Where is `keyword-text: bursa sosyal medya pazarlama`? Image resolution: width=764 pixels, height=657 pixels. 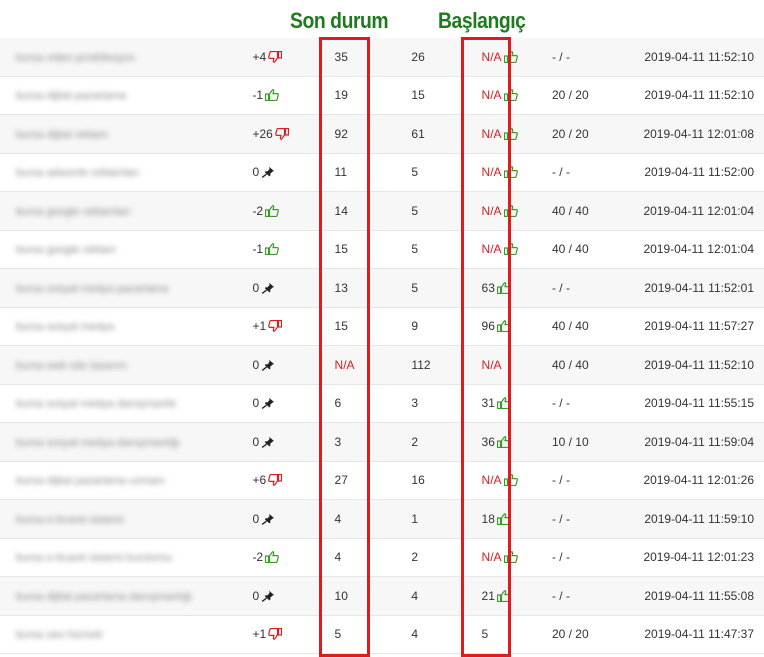 keyword-text: bursa sosyal medya pazarlama is located at coordinates (92, 288).